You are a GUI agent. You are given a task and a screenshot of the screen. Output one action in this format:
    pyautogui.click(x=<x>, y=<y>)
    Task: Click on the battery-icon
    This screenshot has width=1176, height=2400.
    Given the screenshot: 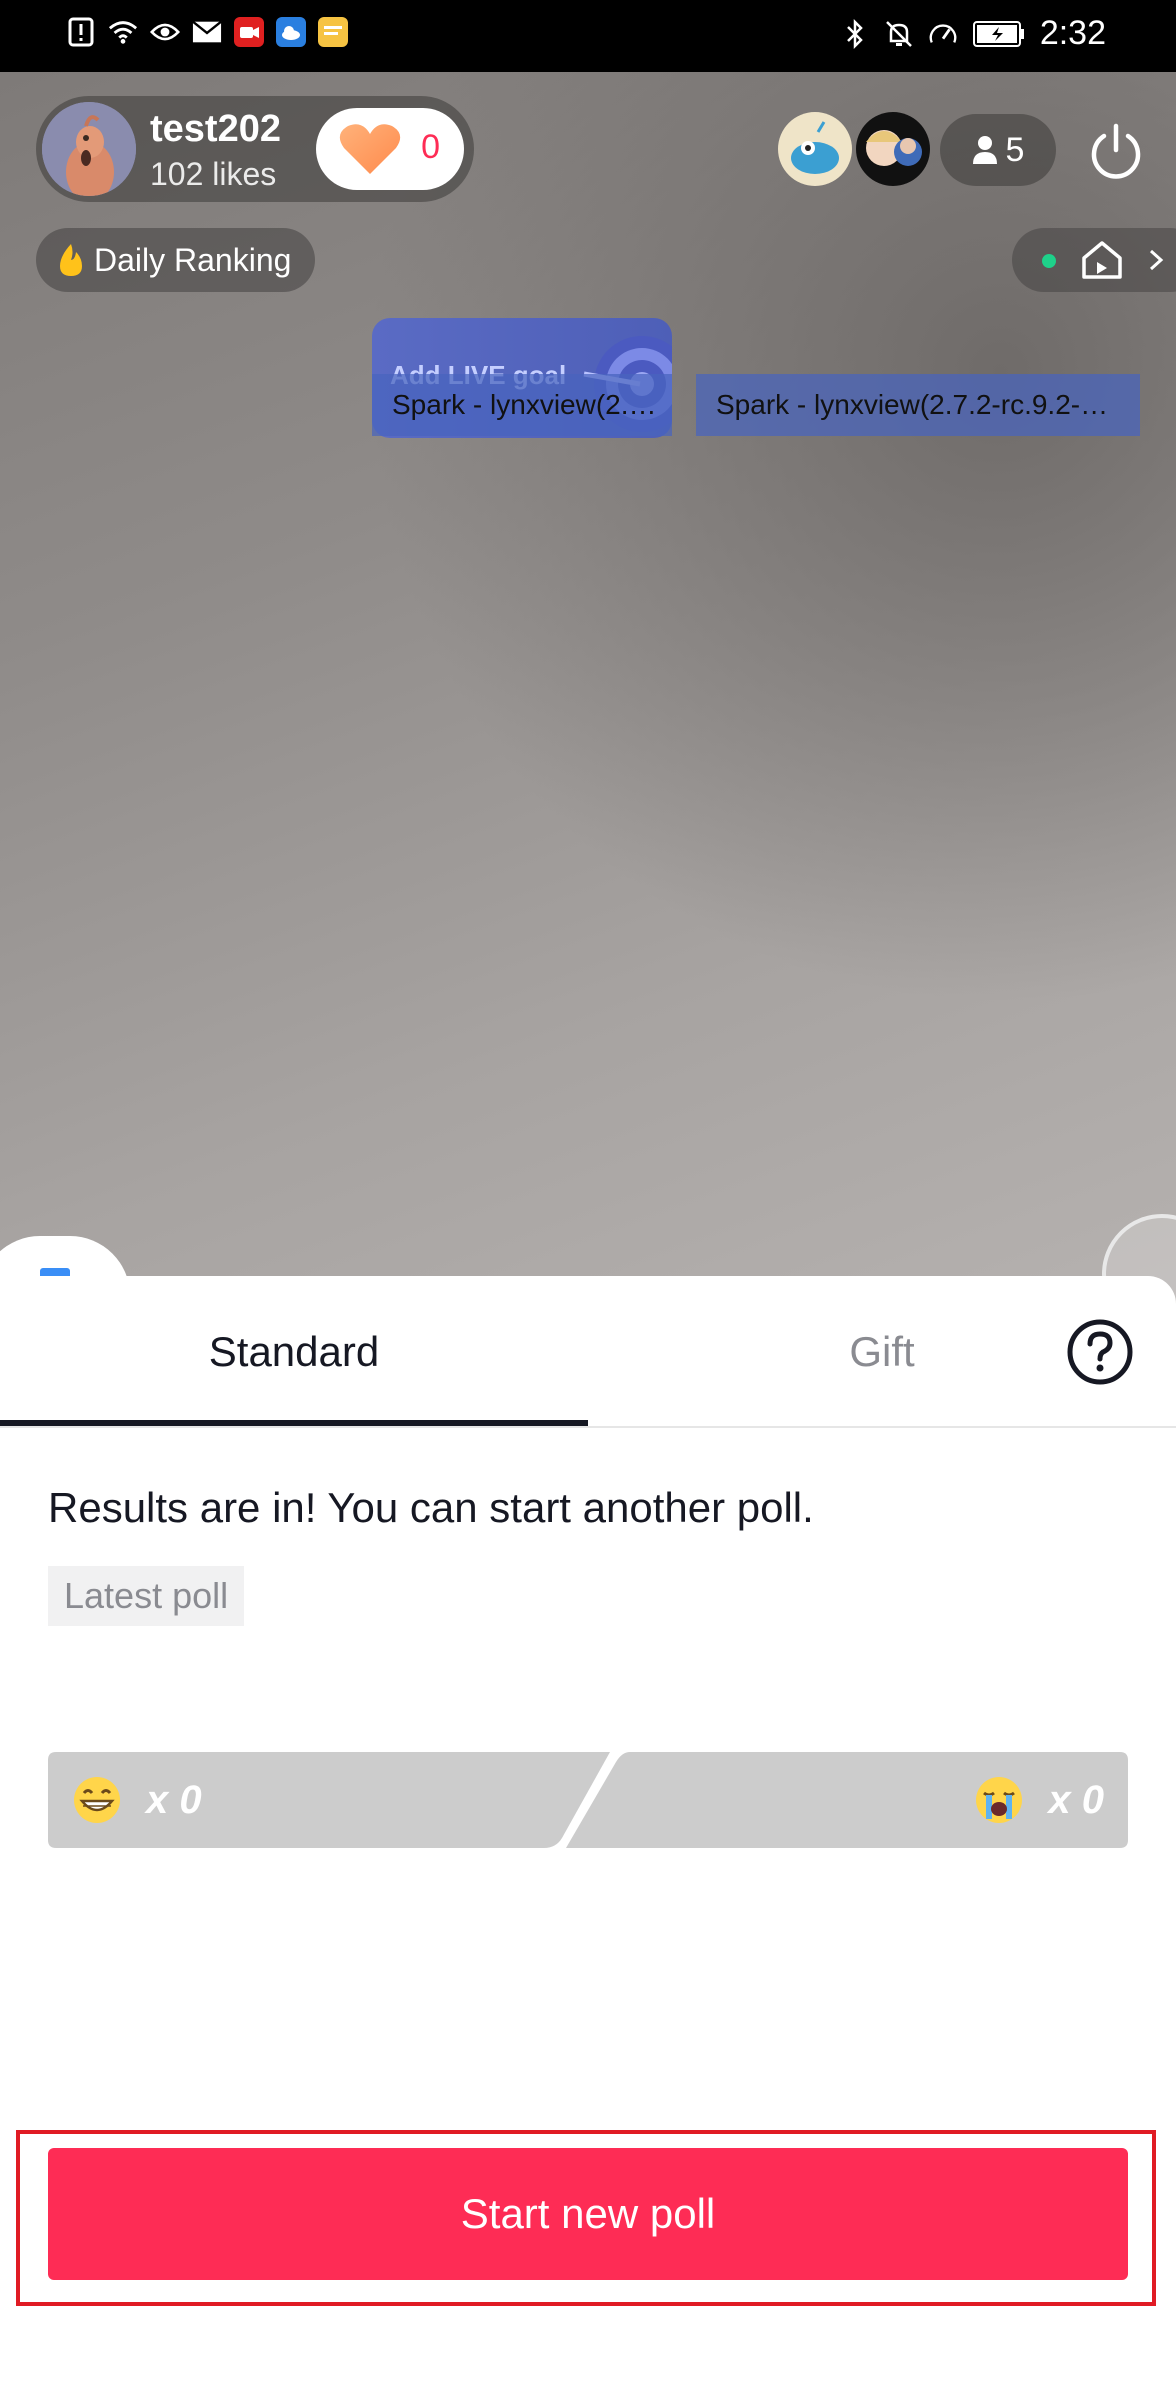 What is the action you would take?
    pyautogui.click(x=999, y=34)
    